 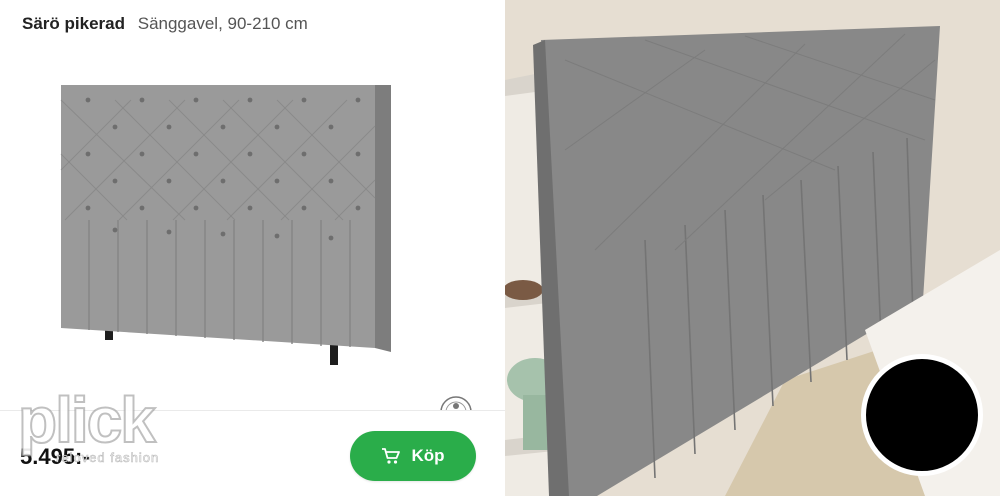 What do you see at coordinates (428, 455) in the screenshot?
I see `buy-button-label: Köp` at bounding box center [428, 455].